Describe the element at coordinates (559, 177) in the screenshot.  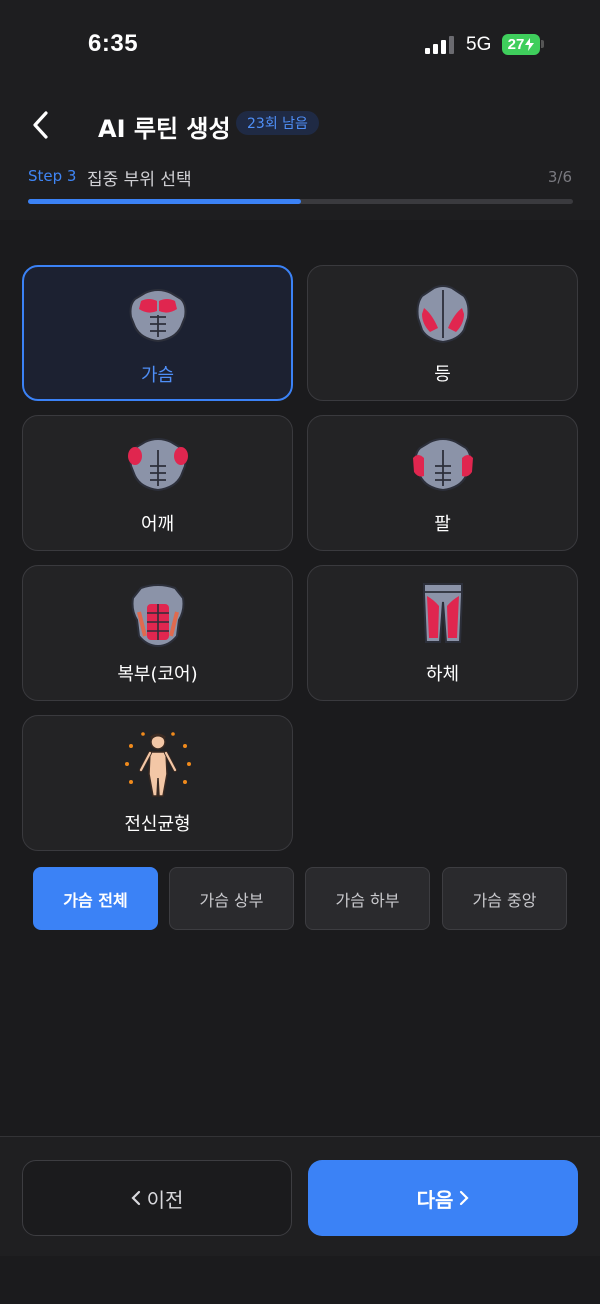
I see `step-count: 3/6` at that location.